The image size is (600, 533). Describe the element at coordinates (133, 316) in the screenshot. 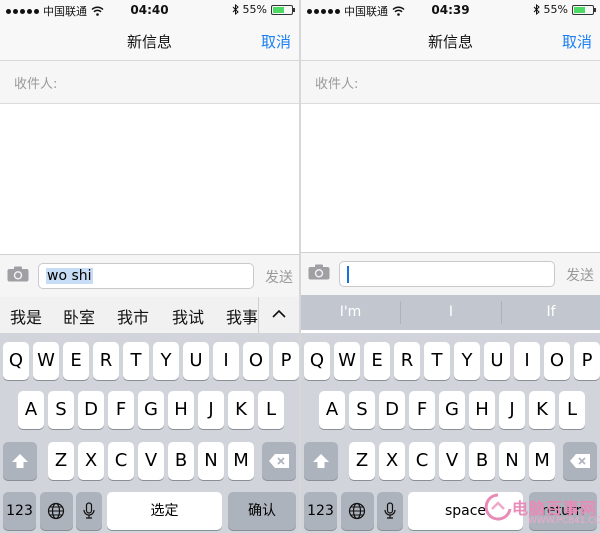

I see `candidate-item: 我市` at that location.